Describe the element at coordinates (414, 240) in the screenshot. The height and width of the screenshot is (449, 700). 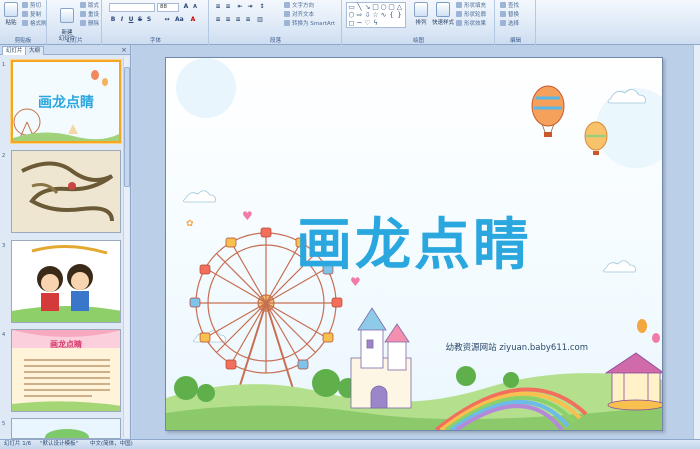
I see `slide-title: 画龙点睛` at that location.